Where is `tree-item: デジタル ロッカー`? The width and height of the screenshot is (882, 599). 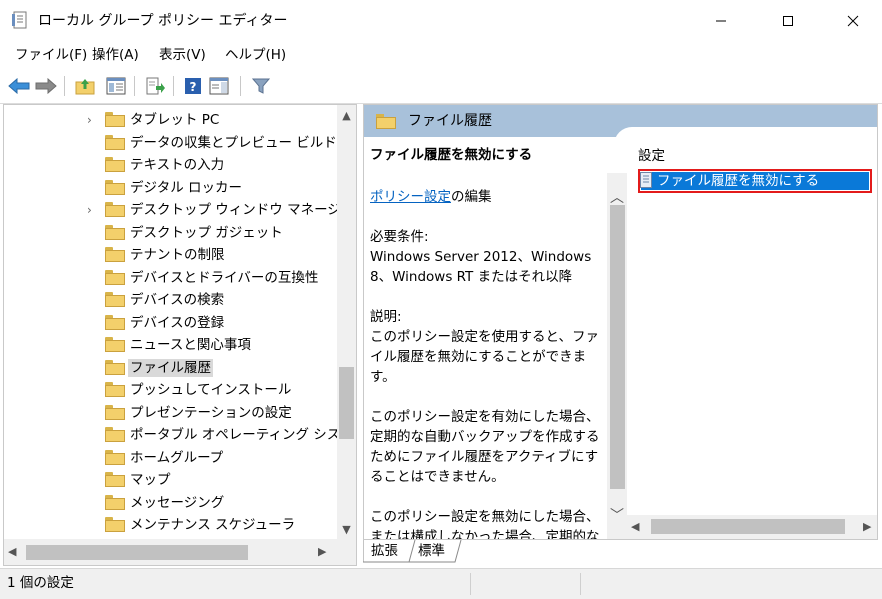 tree-item: デジタル ロッカー is located at coordinates (169, 188).